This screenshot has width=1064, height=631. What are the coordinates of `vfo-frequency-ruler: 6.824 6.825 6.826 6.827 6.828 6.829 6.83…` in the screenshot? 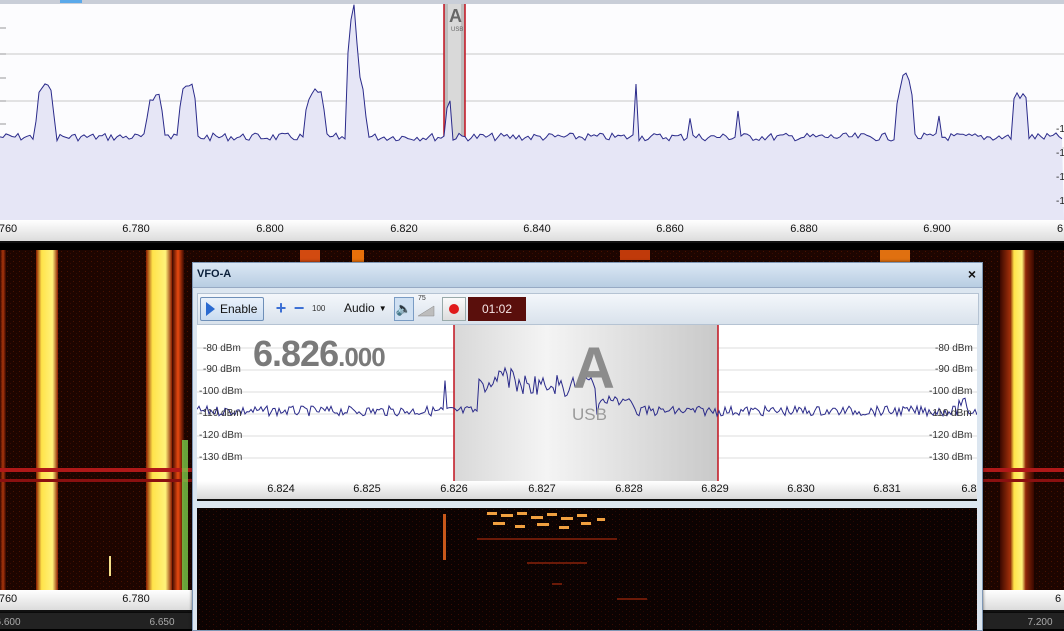 It's located at (587, 491).